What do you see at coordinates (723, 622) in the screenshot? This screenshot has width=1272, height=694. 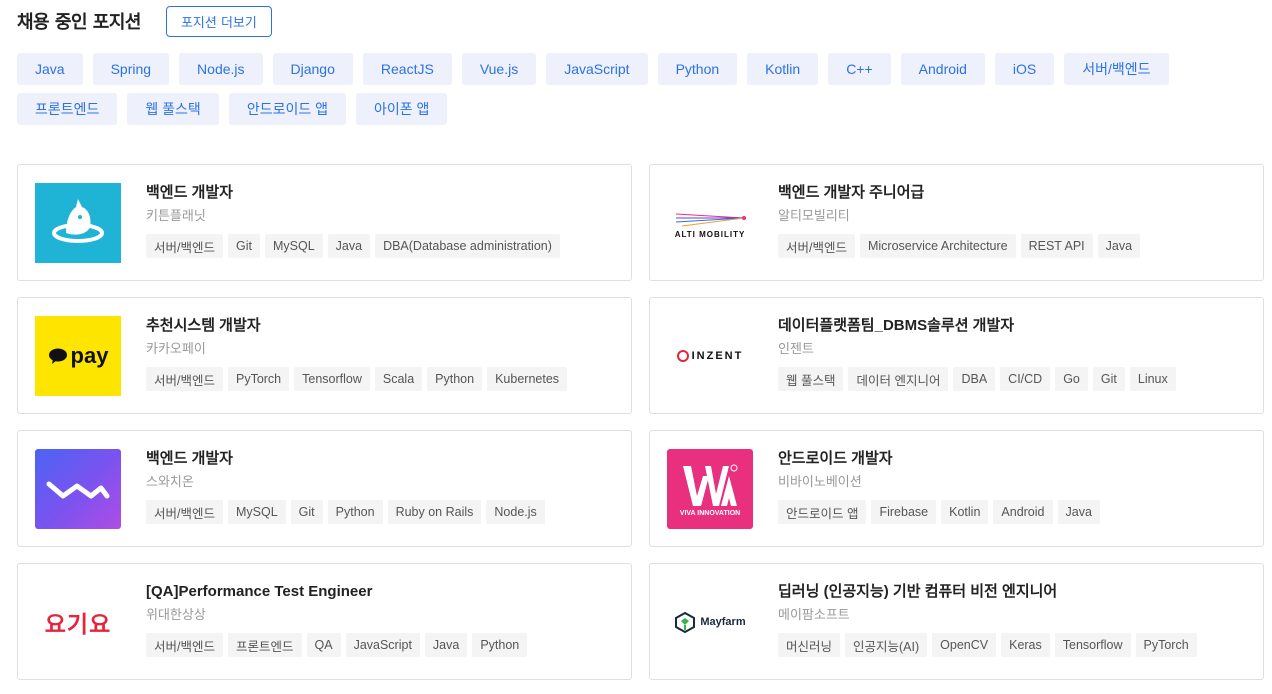 I see `mayfarm-logo-text: Mayfarm` at bounding box center [723, 622].